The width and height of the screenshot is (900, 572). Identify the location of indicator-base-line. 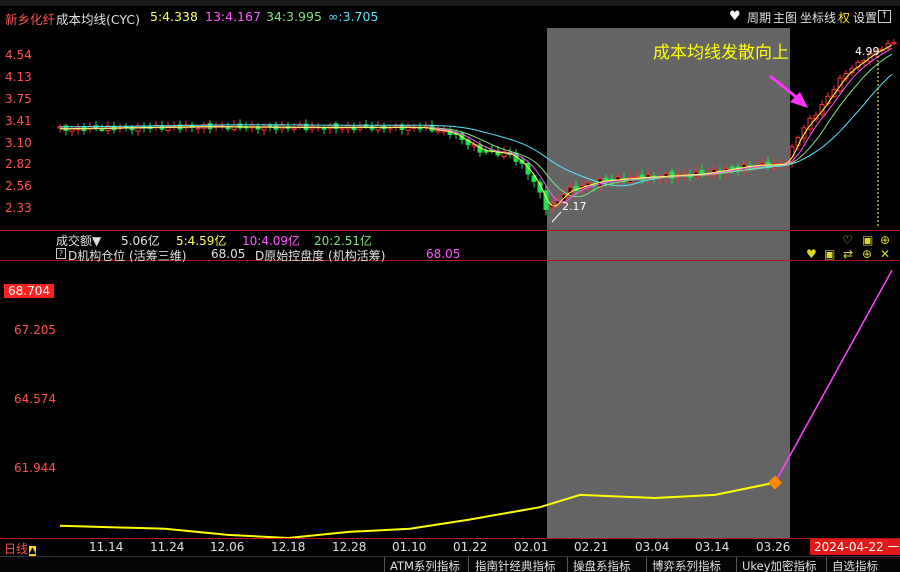
(417, 509).